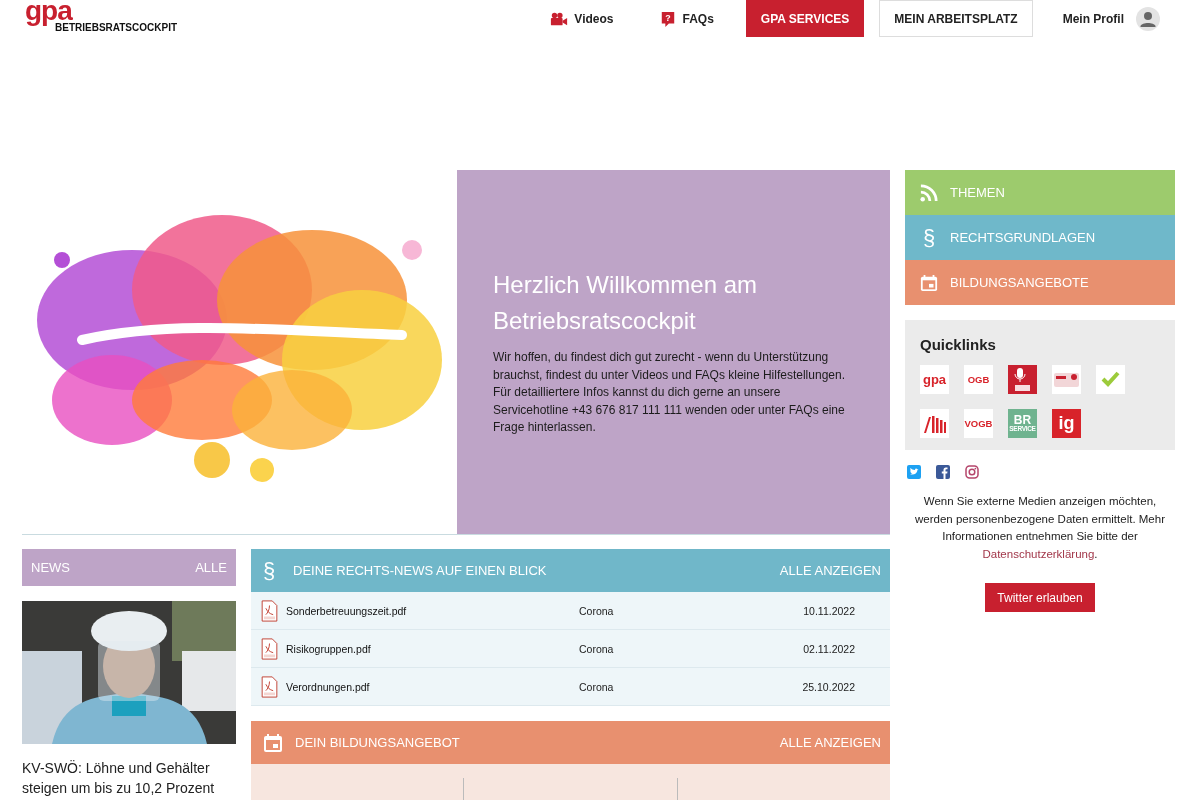  Describe the element at coordinates (686, 18) in the screenshot. I see `faq-link: ? FAQs` at that location.